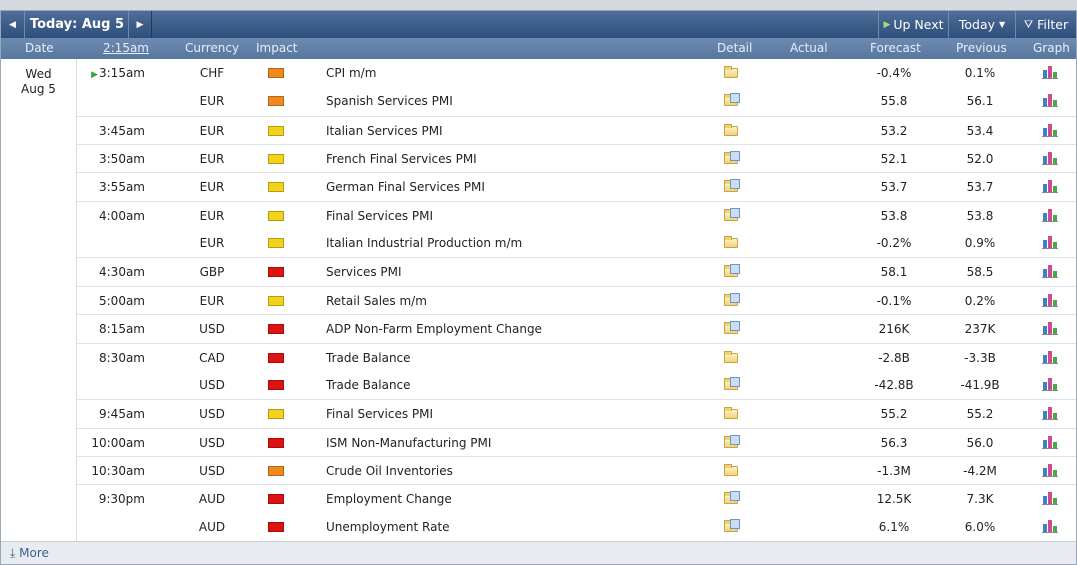  What do you see at coordinates (408, 443) in the screenshot?
I see `event-title: ISM Non-Manufacturing PMI` at bounding box center [408, 443].